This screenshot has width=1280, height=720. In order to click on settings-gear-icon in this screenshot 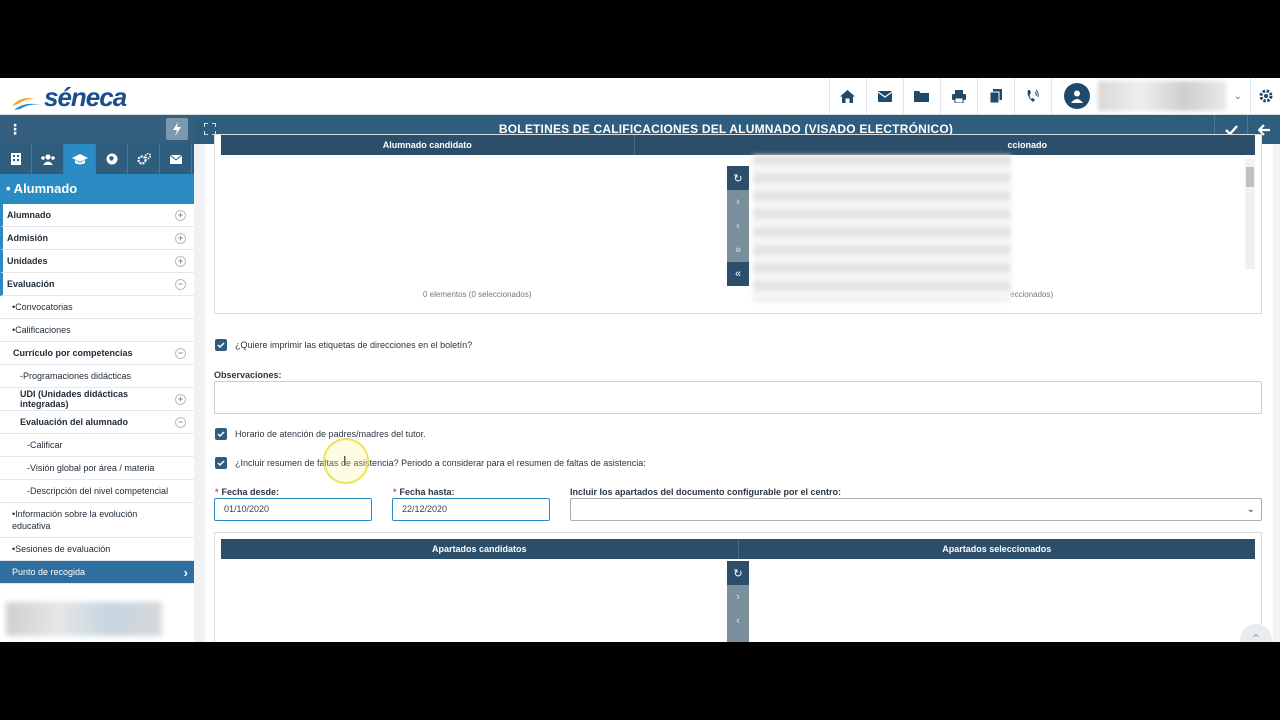, I will do `click(1265, 96)`.